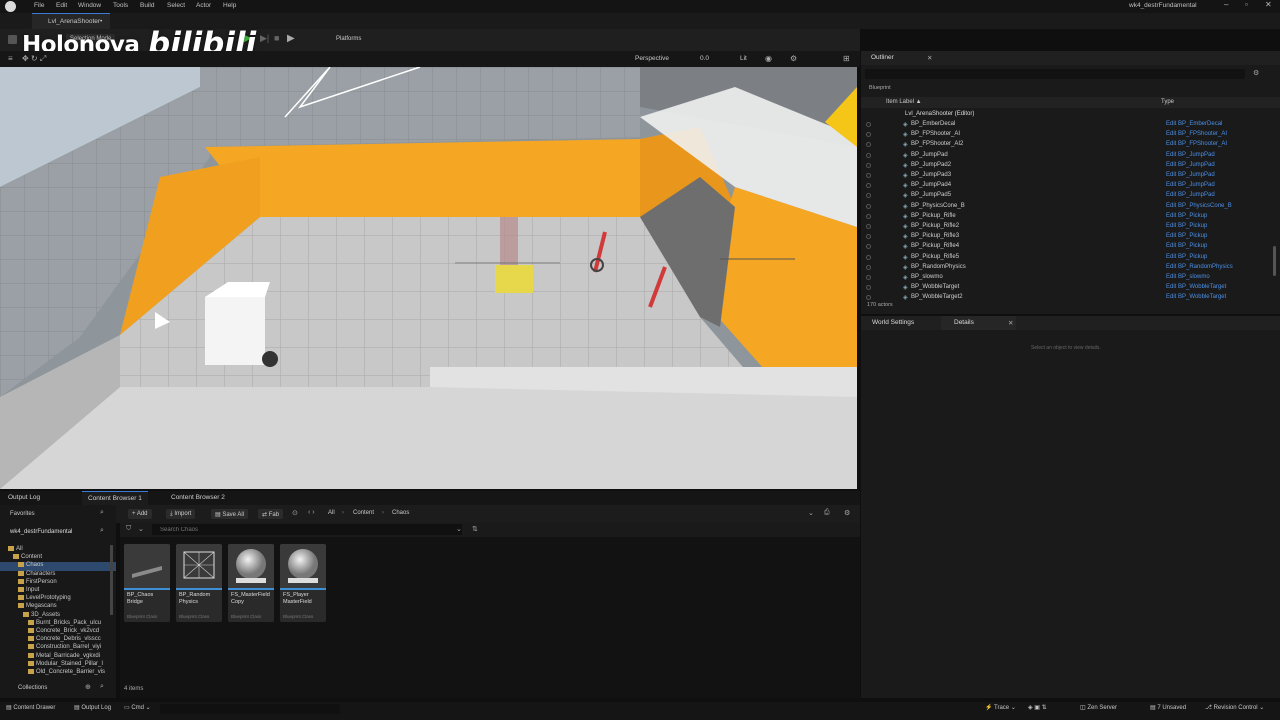  What do you see at coordinates (58, 550) in the screenshot?
I see `folder-item: All` at bounding box center [58, 550].